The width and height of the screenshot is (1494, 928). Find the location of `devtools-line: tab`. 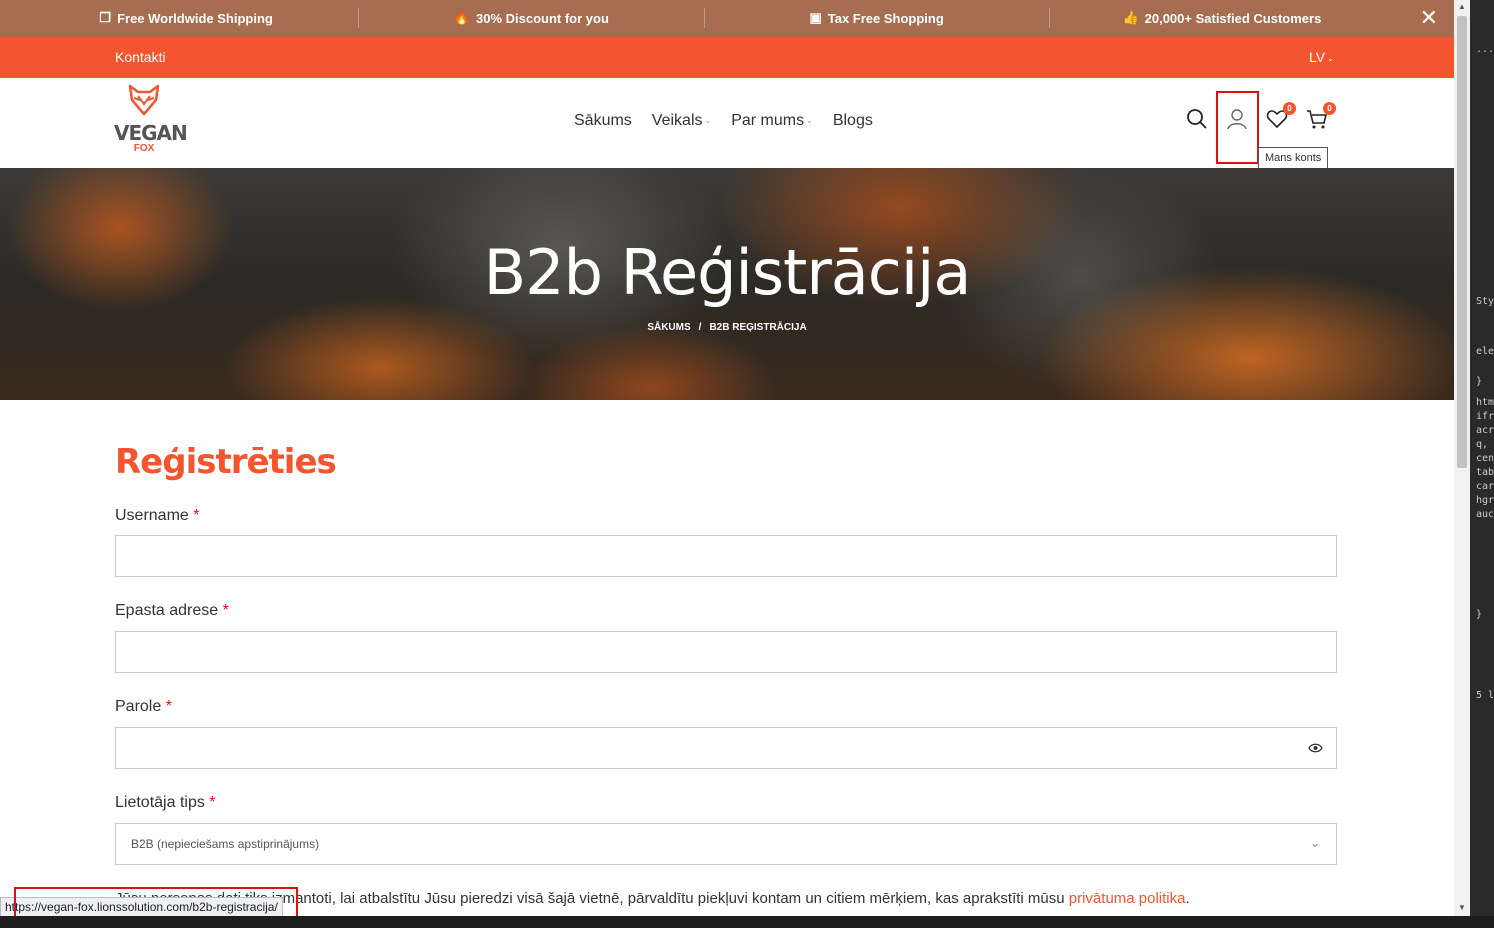

devtools-line: tab is located at coordinates (1485, 472).